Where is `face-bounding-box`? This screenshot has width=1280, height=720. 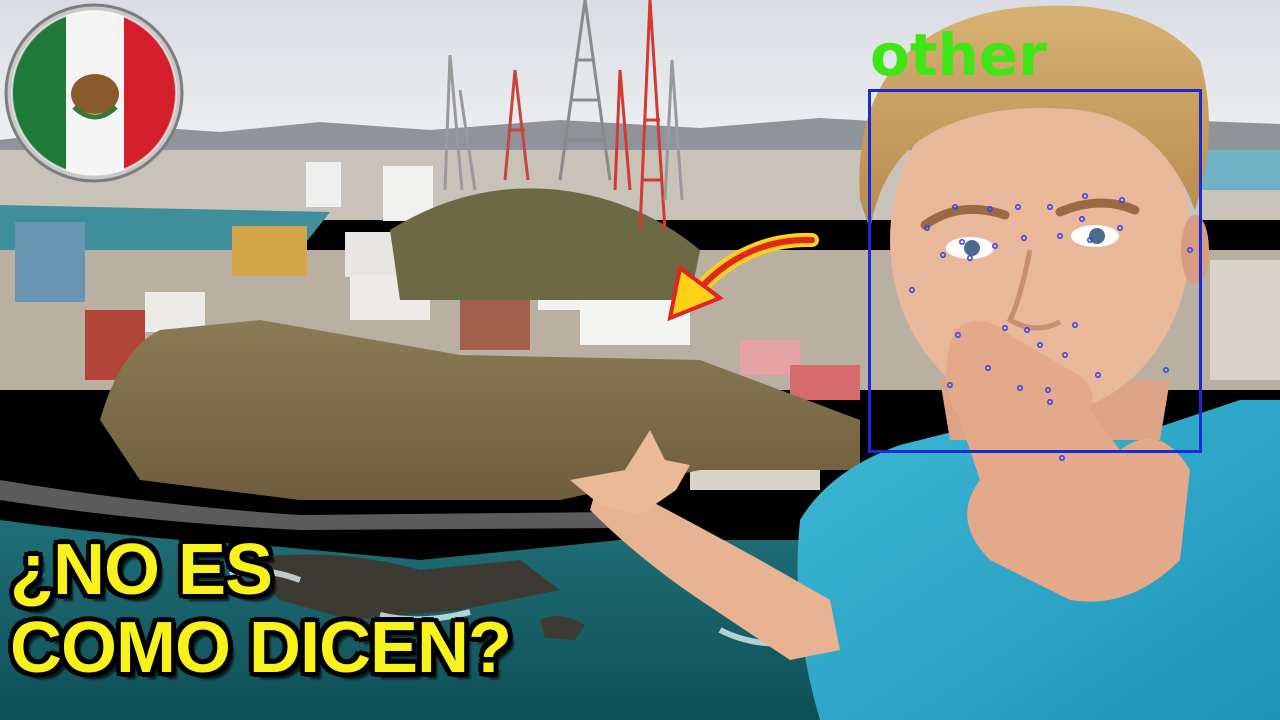 face-bounding-box is located at coordinates (1035, 271).